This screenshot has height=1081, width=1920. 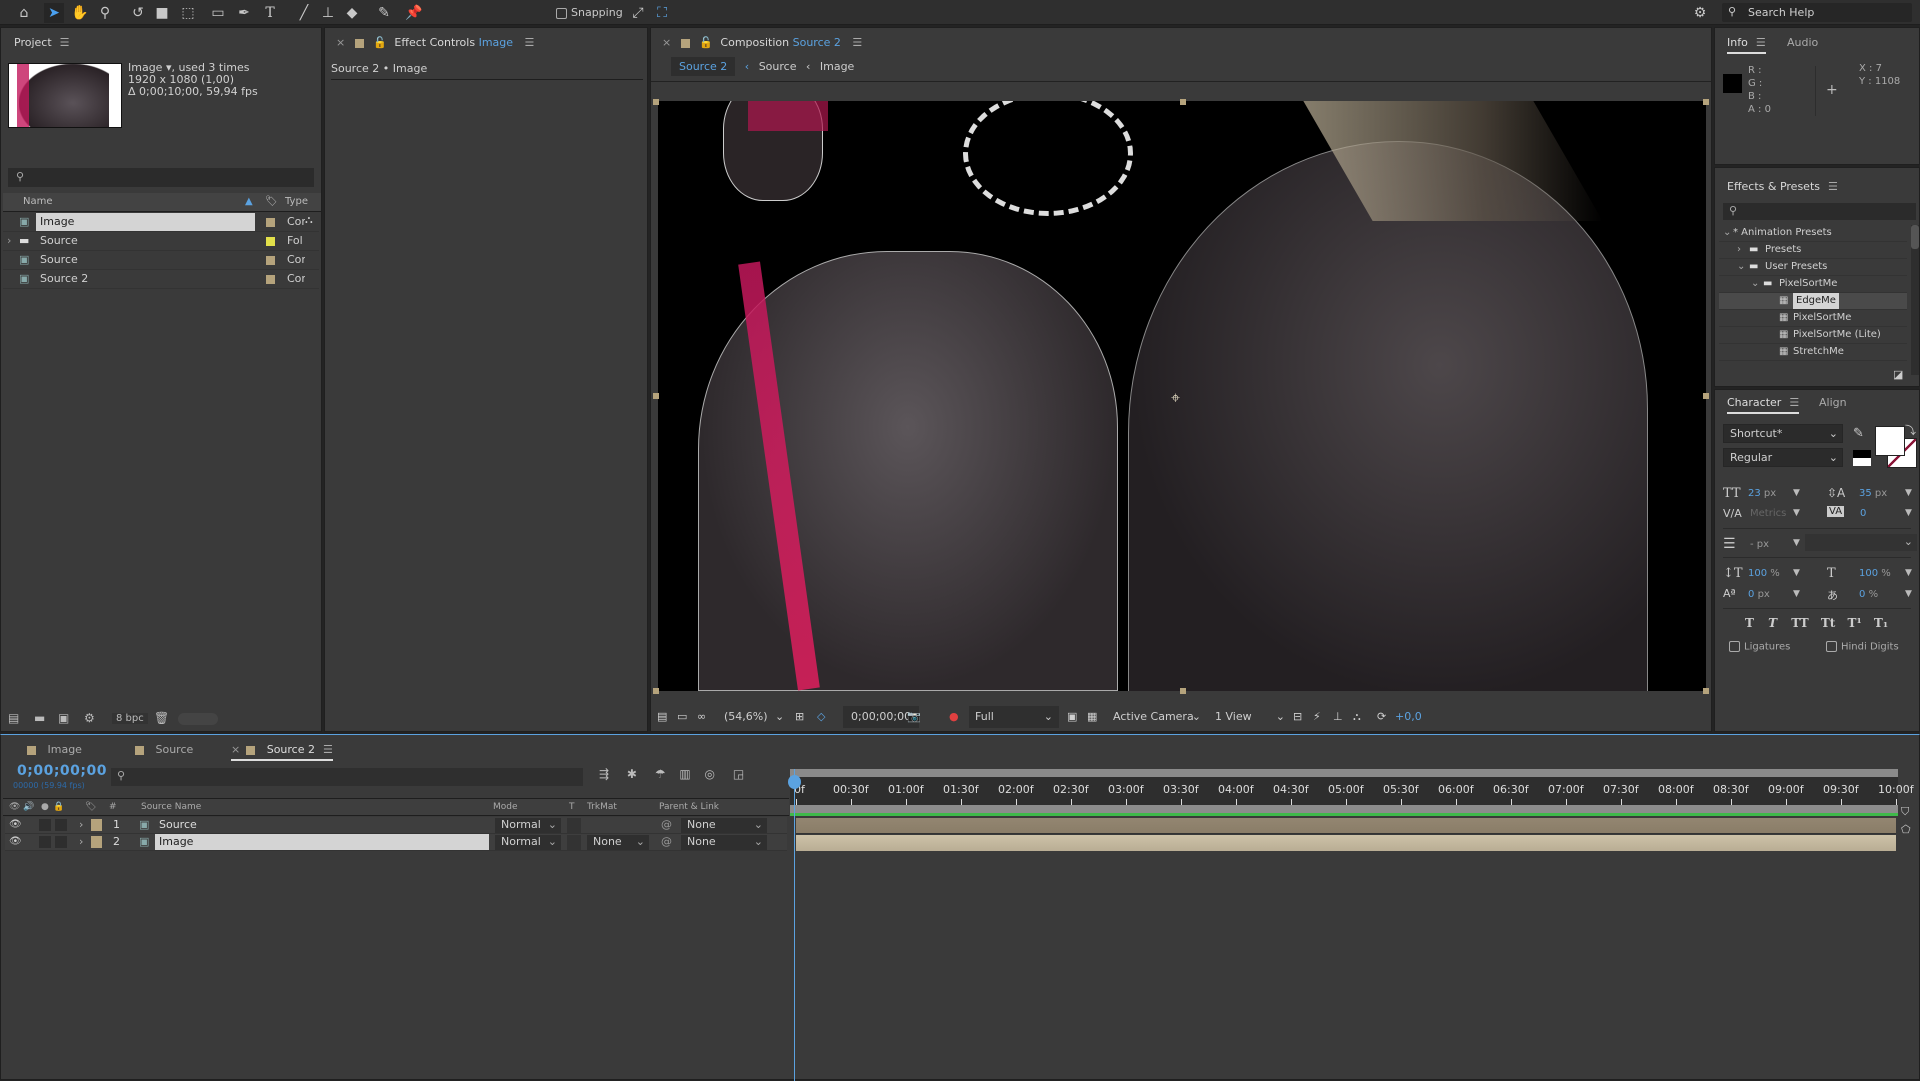 I want to click on timeline-tab: × Source 2 ☰, so click(x=282, y=752).